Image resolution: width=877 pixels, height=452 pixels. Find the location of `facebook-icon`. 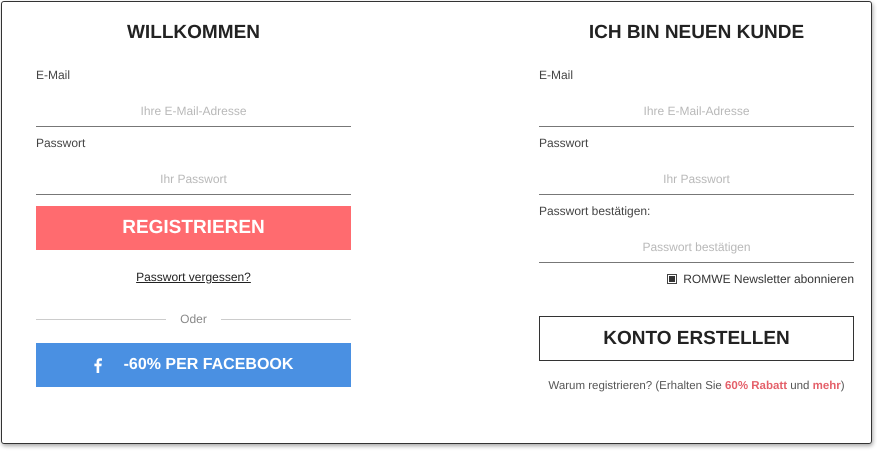

facebook-icon is located at coordinates (98, 365).